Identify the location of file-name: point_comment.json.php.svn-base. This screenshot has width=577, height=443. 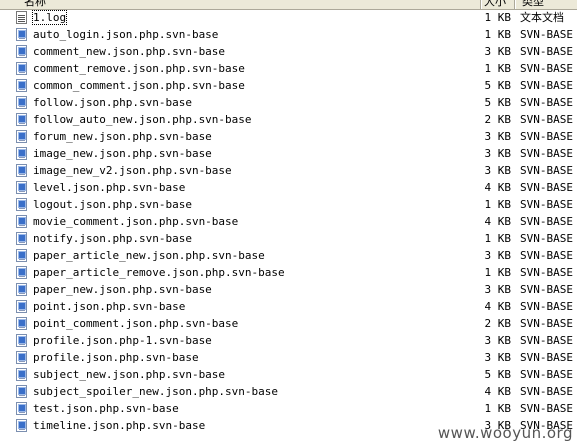
(136, 323).